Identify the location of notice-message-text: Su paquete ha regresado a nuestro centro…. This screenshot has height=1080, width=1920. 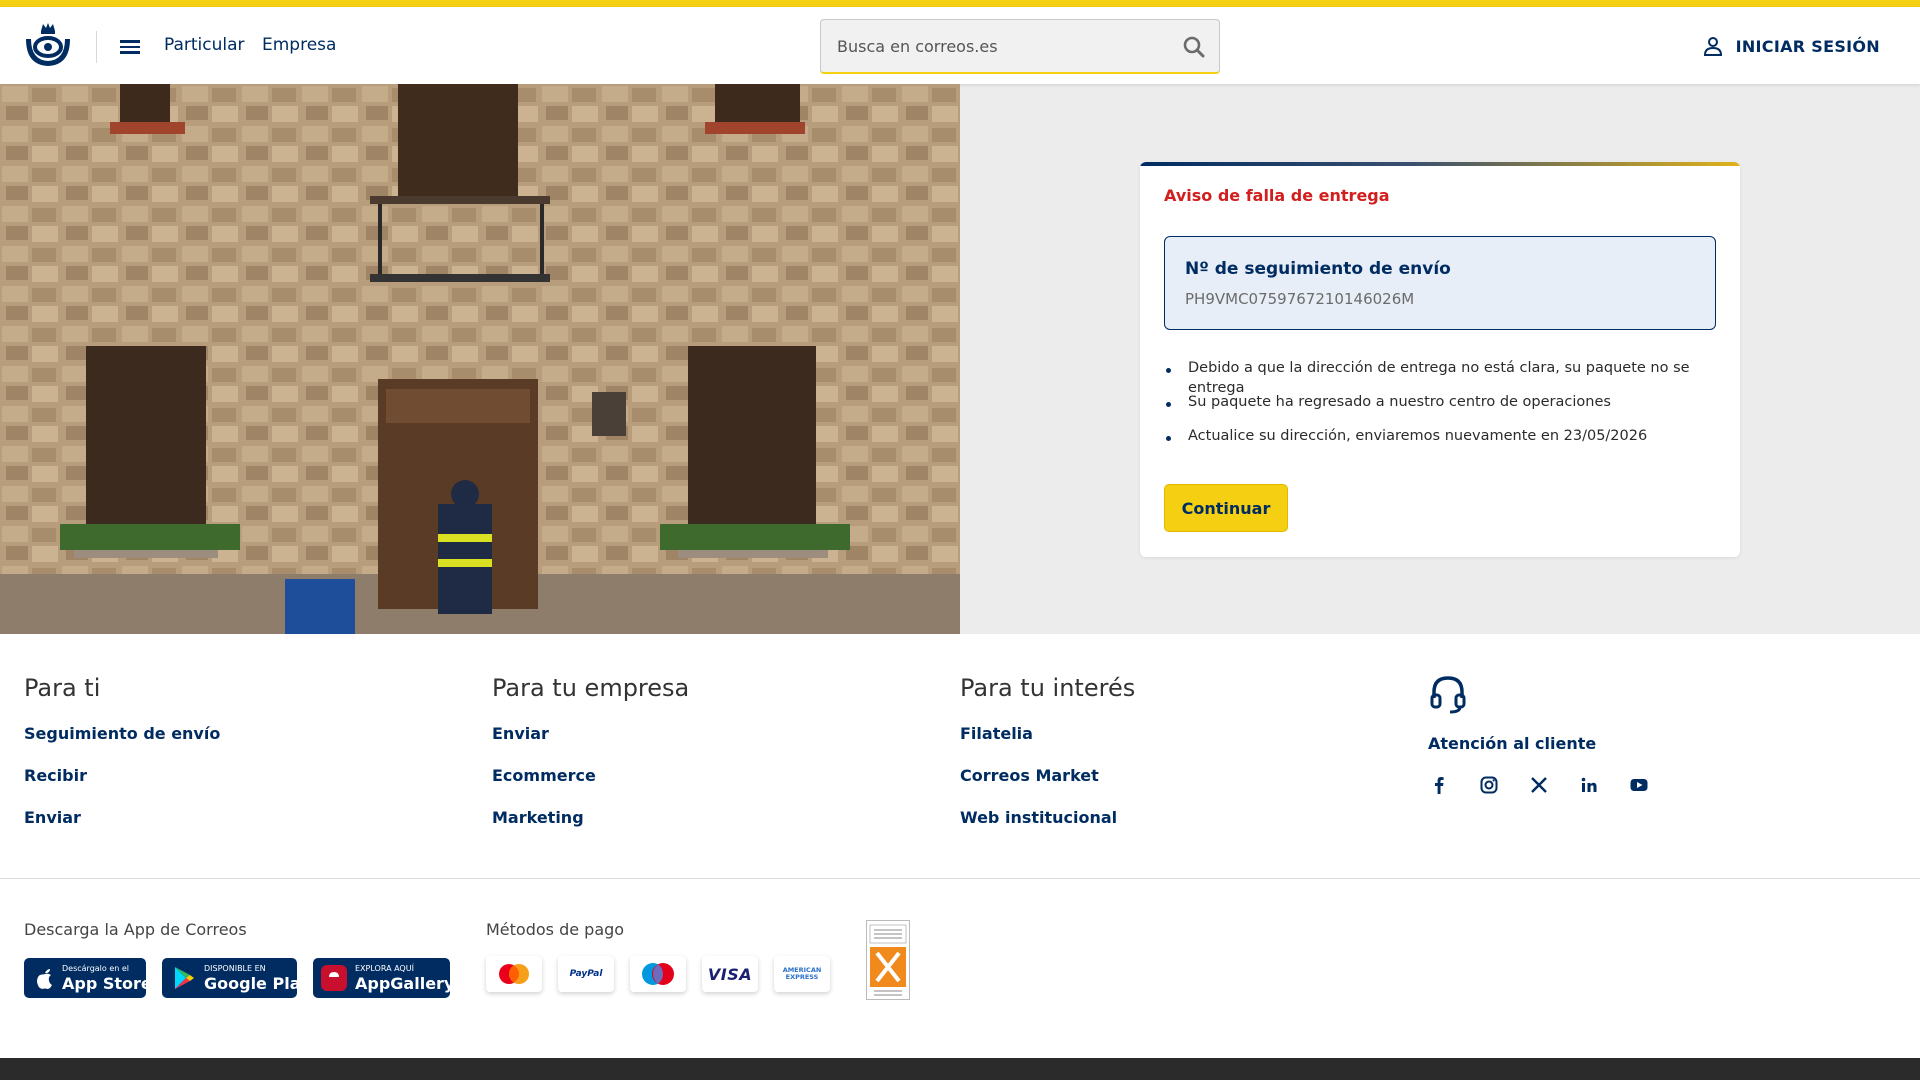
(1399, 402).